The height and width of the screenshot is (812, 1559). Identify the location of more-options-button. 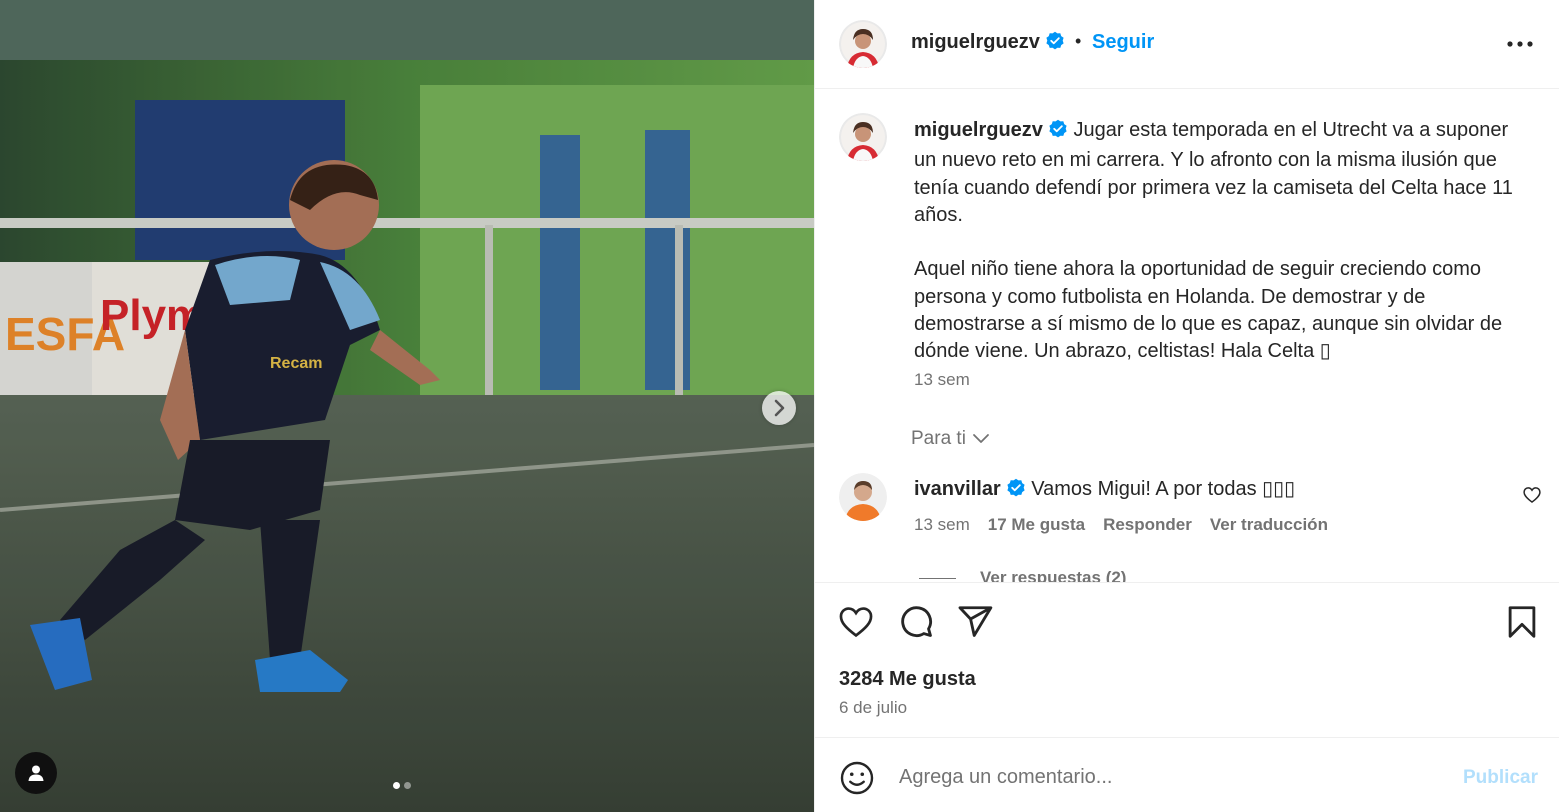
(1520, 44).